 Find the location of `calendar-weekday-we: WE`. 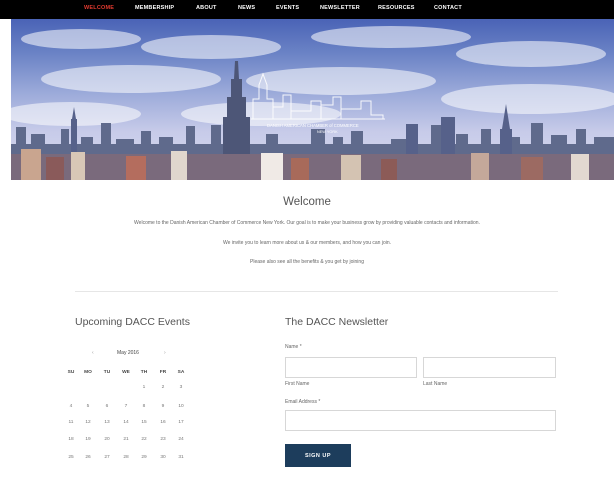

calendar-weekday-we: WE is located at coordinates (126, 372).